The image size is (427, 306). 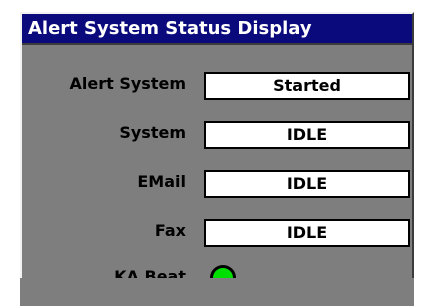 I want to click on alert-system-label: Alert System, so click(x=127, y=83).